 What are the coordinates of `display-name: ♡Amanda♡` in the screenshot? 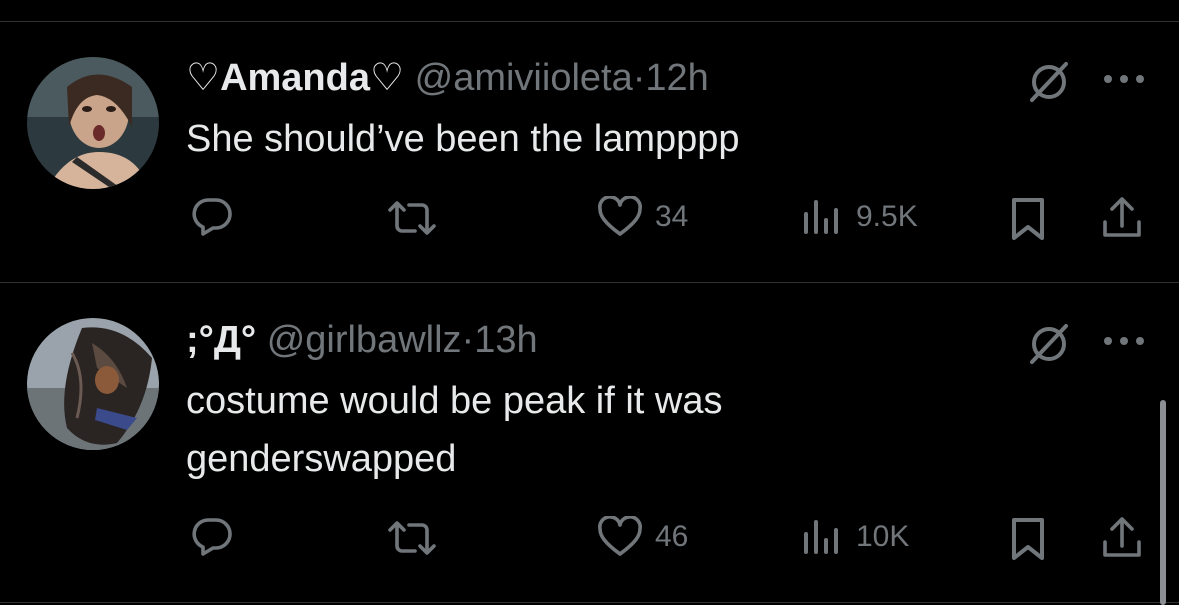 It's located at (295, 78).